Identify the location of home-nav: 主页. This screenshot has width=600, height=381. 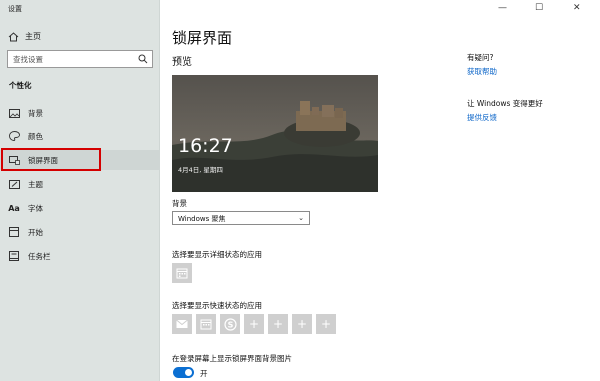
(24, 36).